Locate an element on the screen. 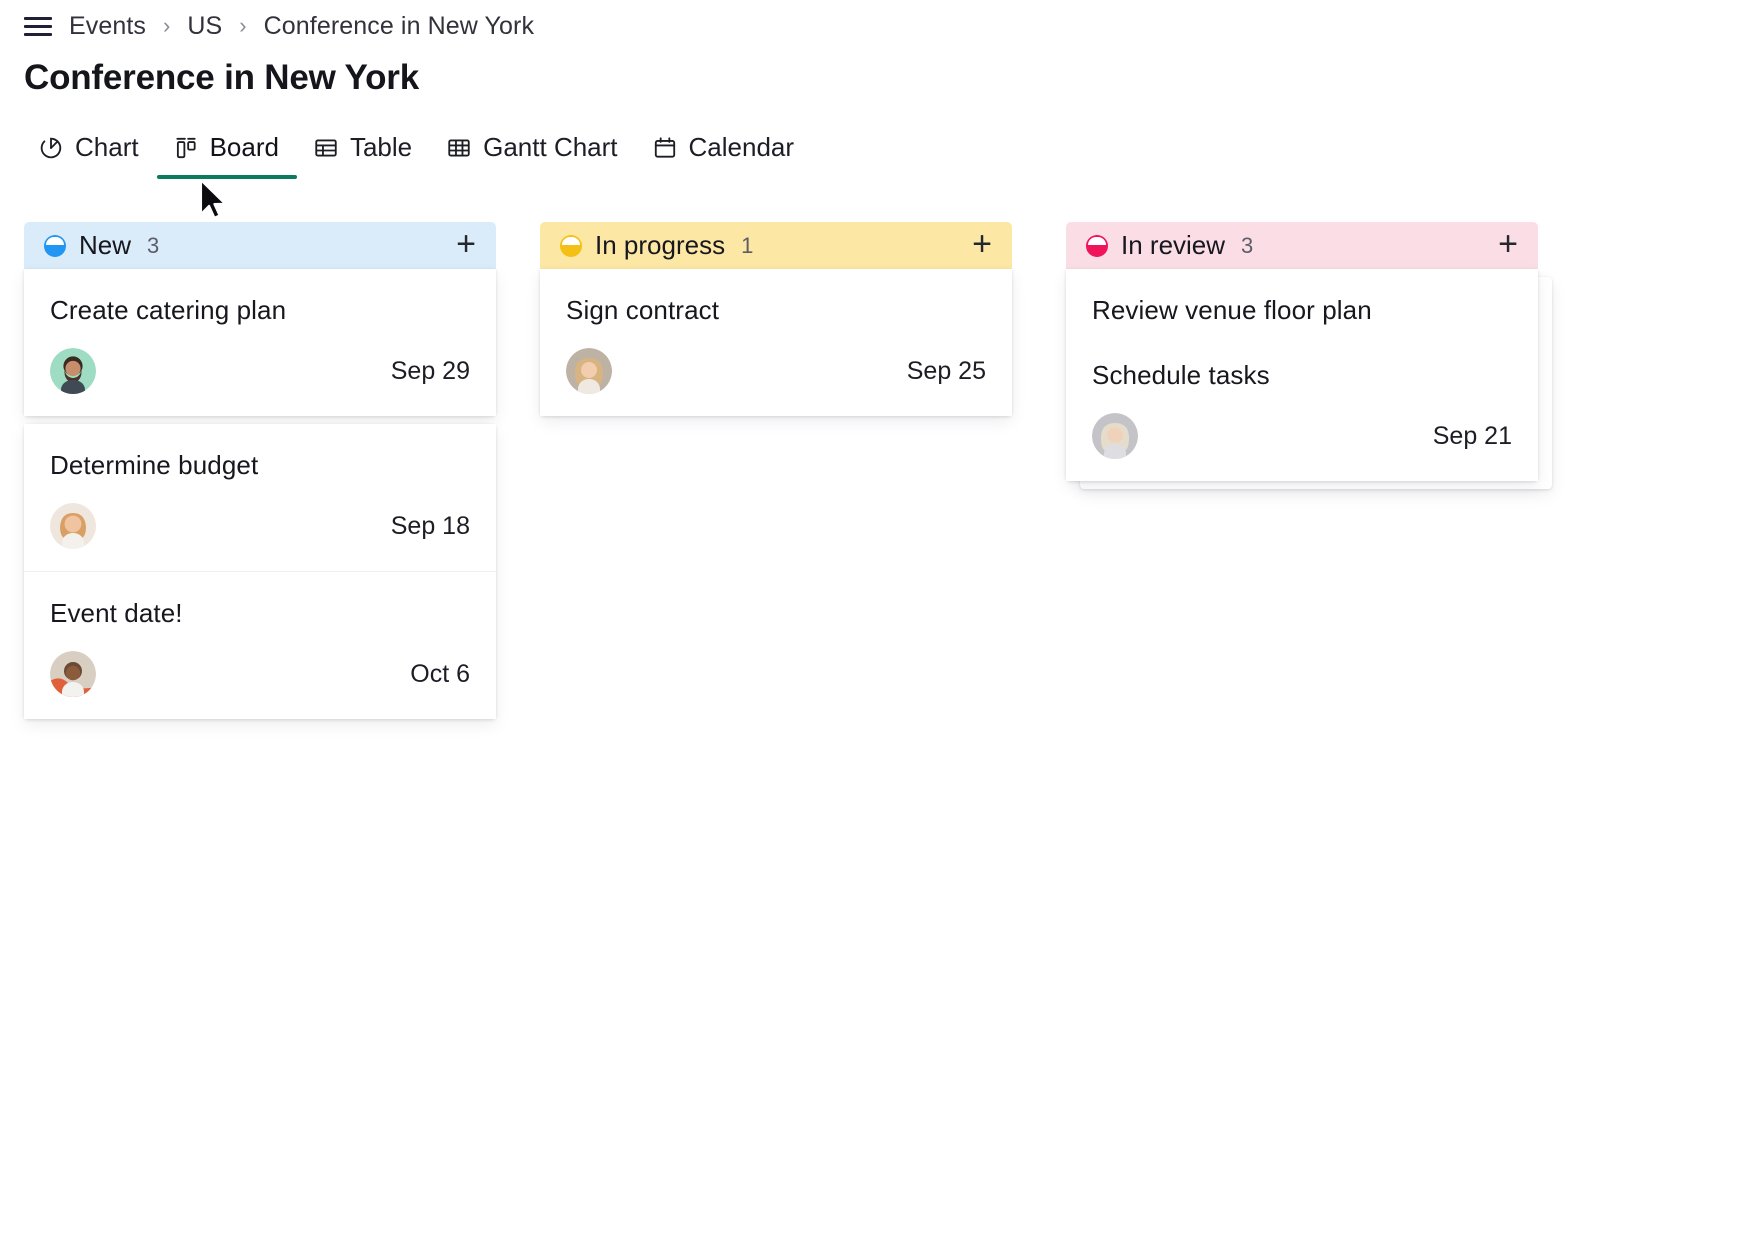  card-meta: Oct 6 is located at coordinates (260, 674).